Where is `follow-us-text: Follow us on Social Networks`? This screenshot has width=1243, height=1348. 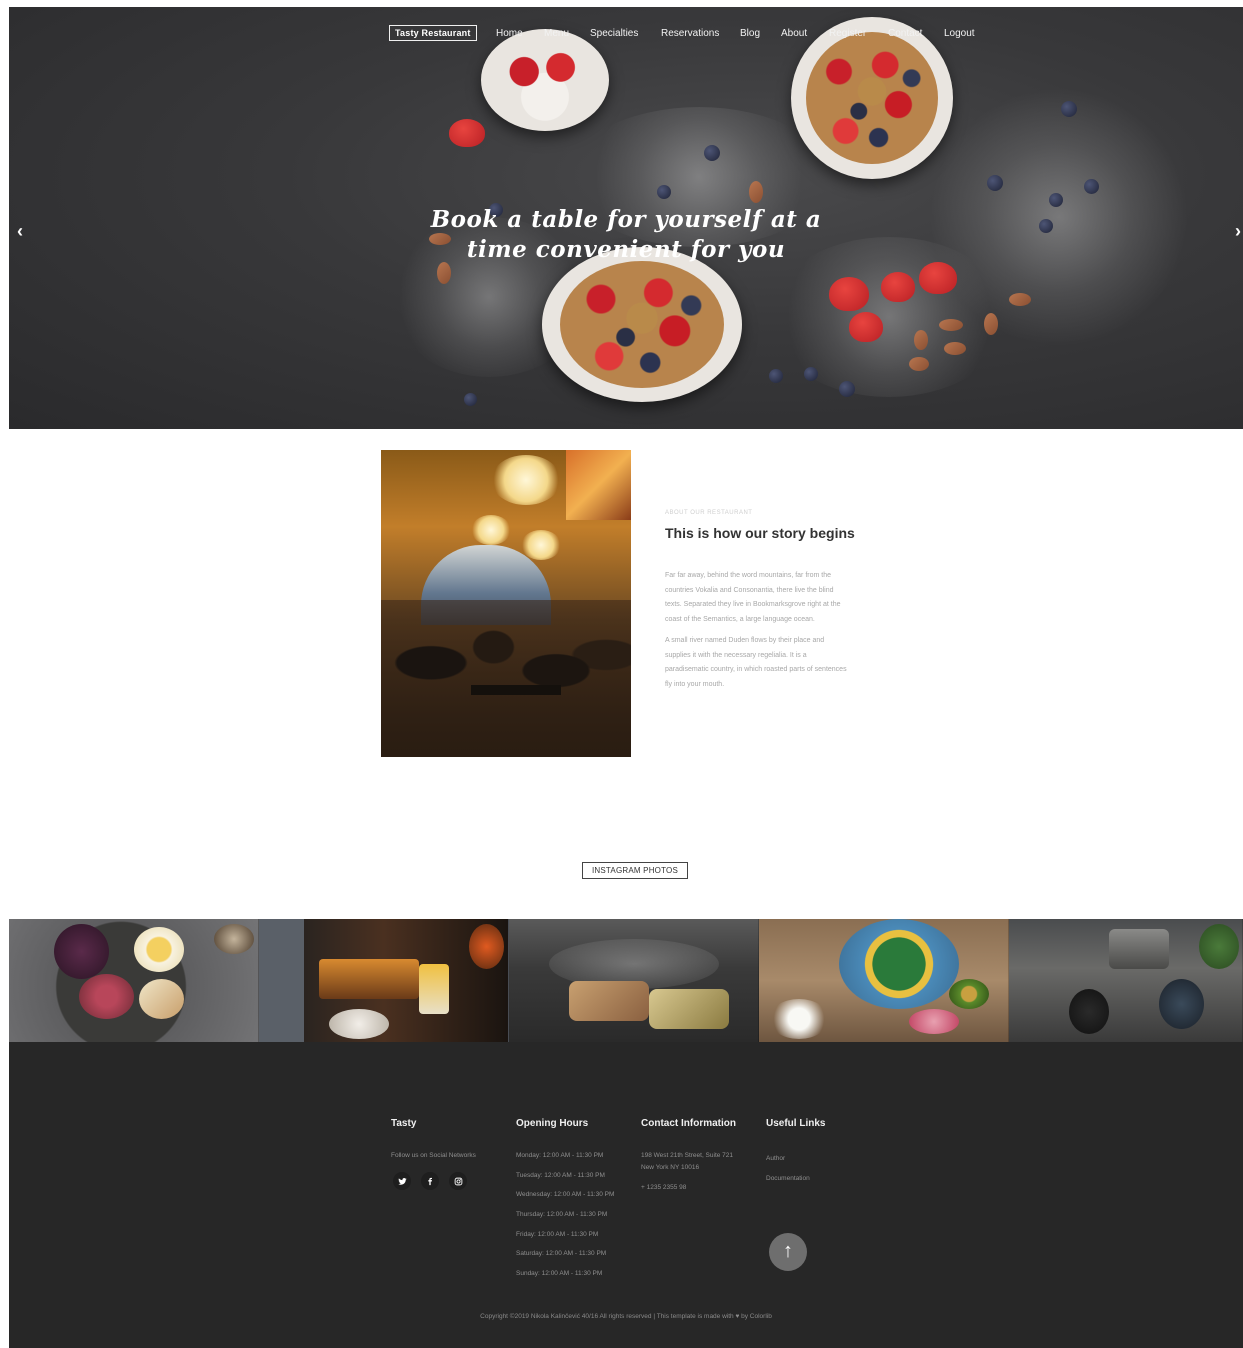
follow-us-text: Follow us on Social Networks is located at coordinates (433, 1155).